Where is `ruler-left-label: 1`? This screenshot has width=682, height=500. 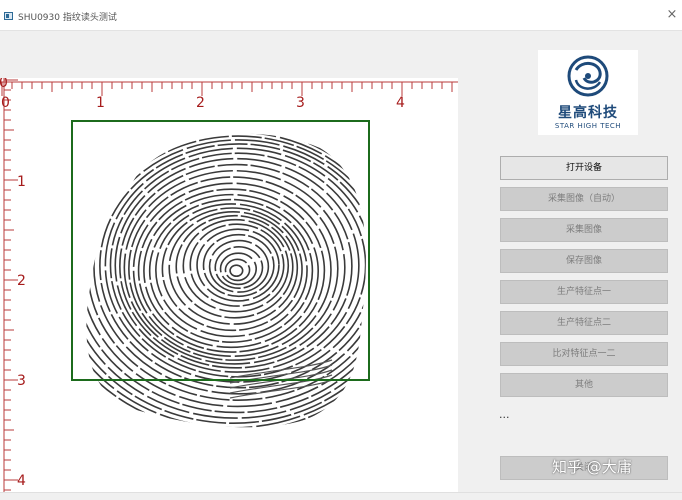 ruler-left-label: 1 is located at coordinates (21, 182).